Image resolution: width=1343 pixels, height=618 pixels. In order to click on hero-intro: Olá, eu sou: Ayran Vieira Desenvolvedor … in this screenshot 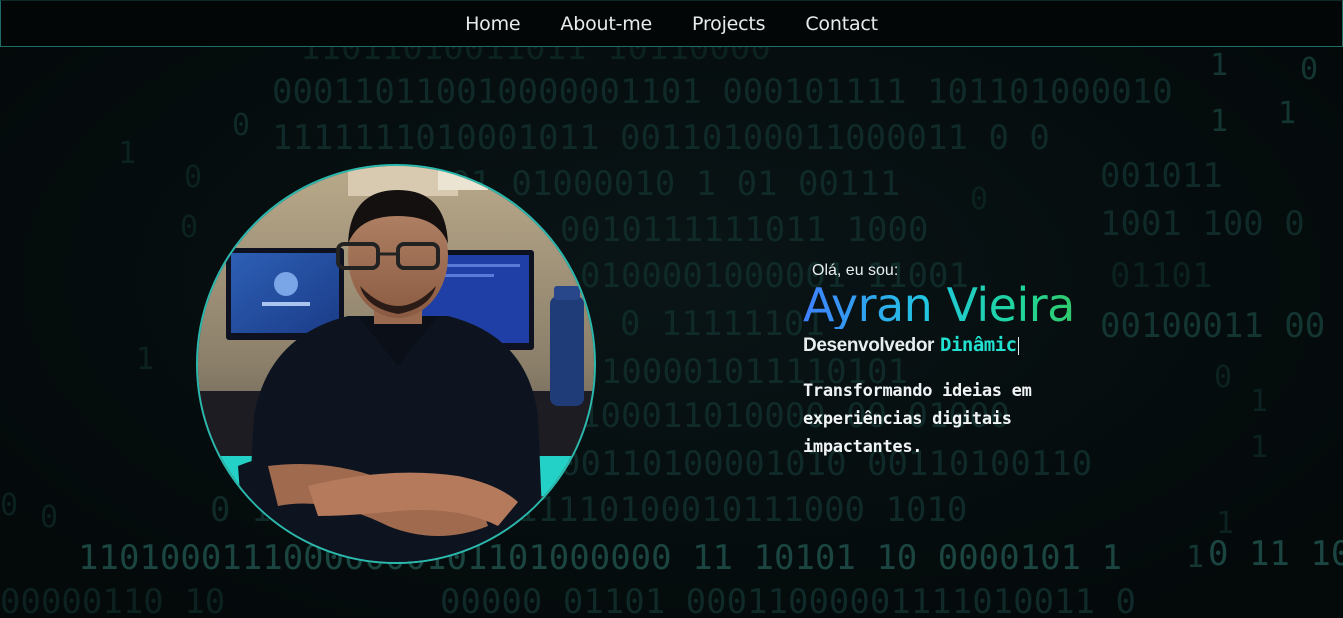, I will do `click(1013, 361)`.